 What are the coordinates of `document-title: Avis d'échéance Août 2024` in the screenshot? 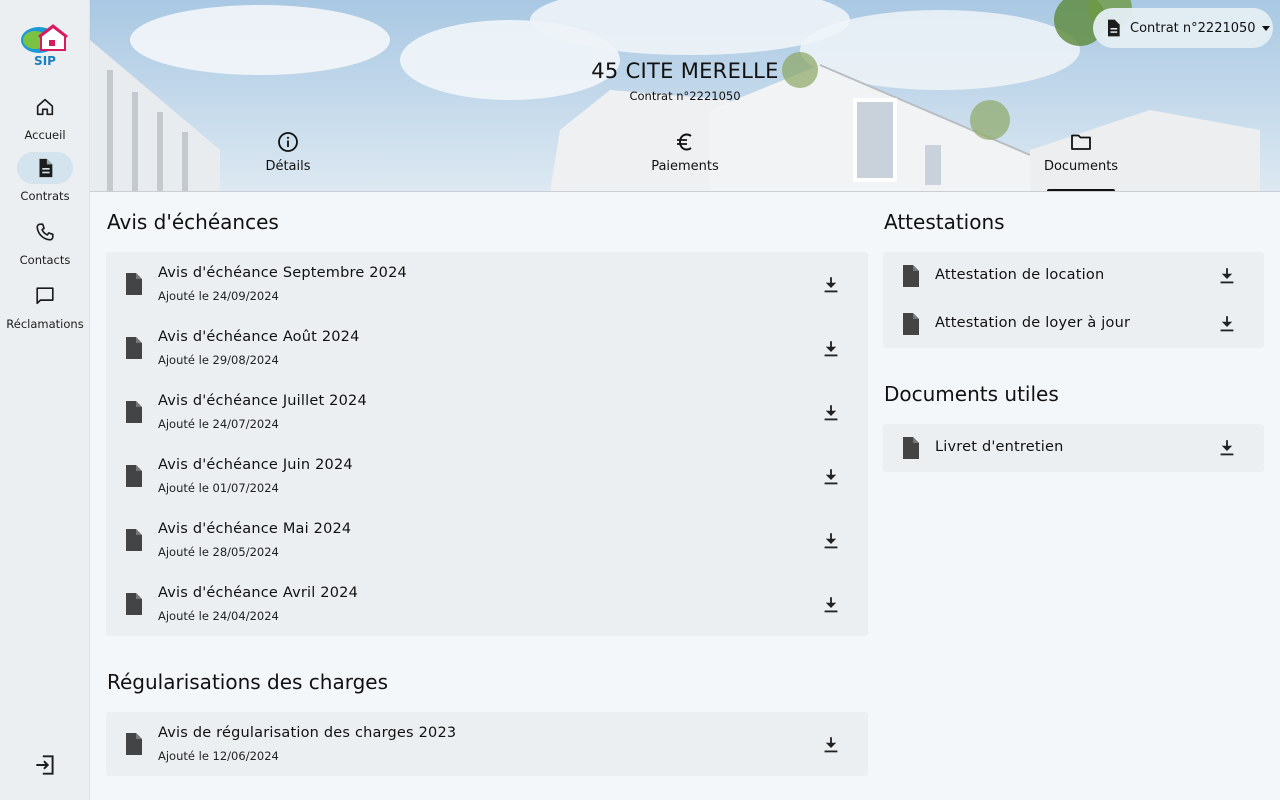 It's located at (259, 337).